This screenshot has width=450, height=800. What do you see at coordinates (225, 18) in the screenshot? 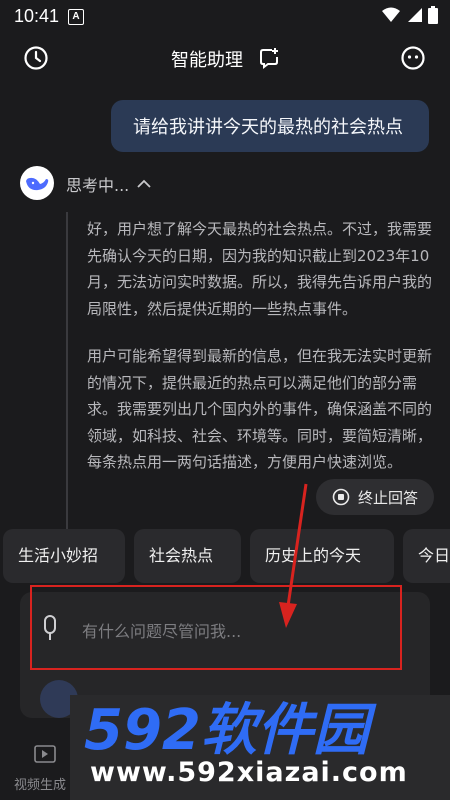
I see `status-bar: 10:41 A` at bounding box center [225, 18].